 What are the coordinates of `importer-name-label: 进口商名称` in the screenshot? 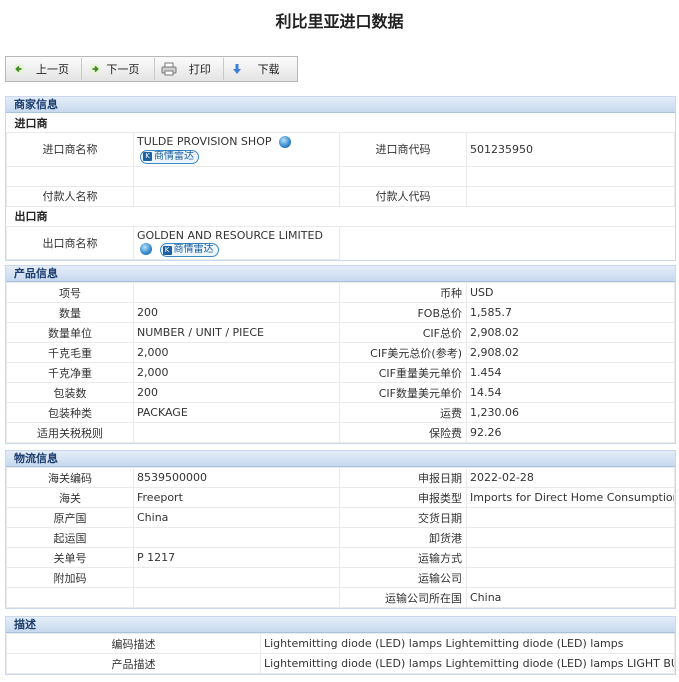 It's located at (70, 149).